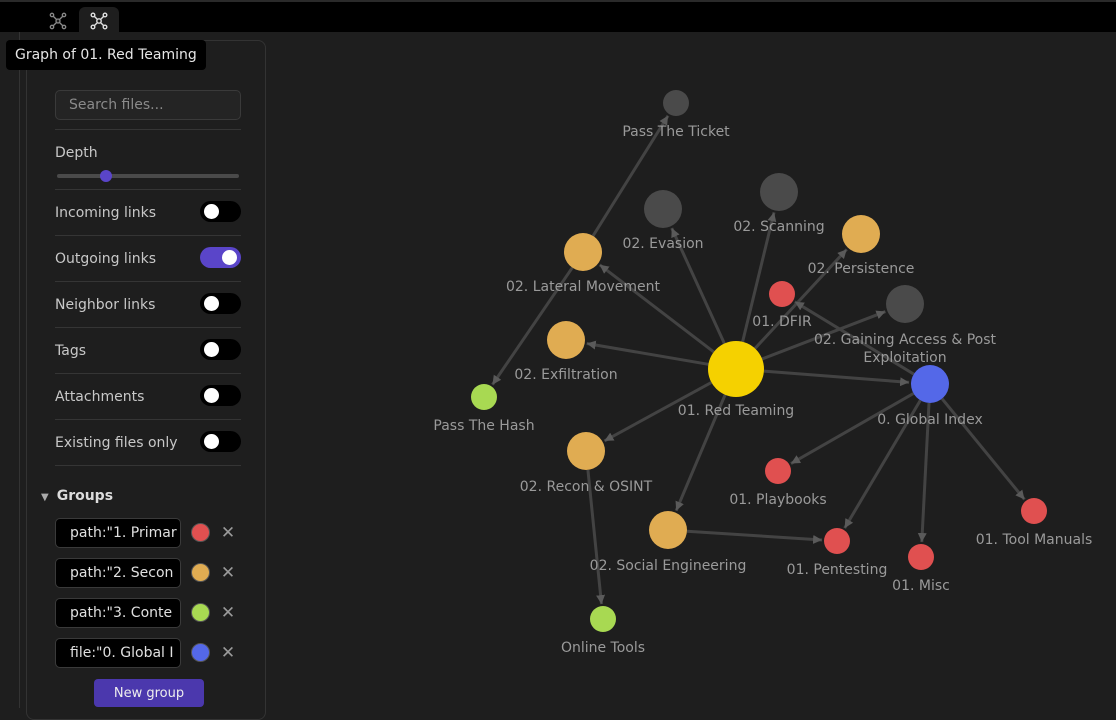 The height and width of the screenshot is (720, 1116). I want to click on existing-files-only-label: Existing files only, so click(116, 443).